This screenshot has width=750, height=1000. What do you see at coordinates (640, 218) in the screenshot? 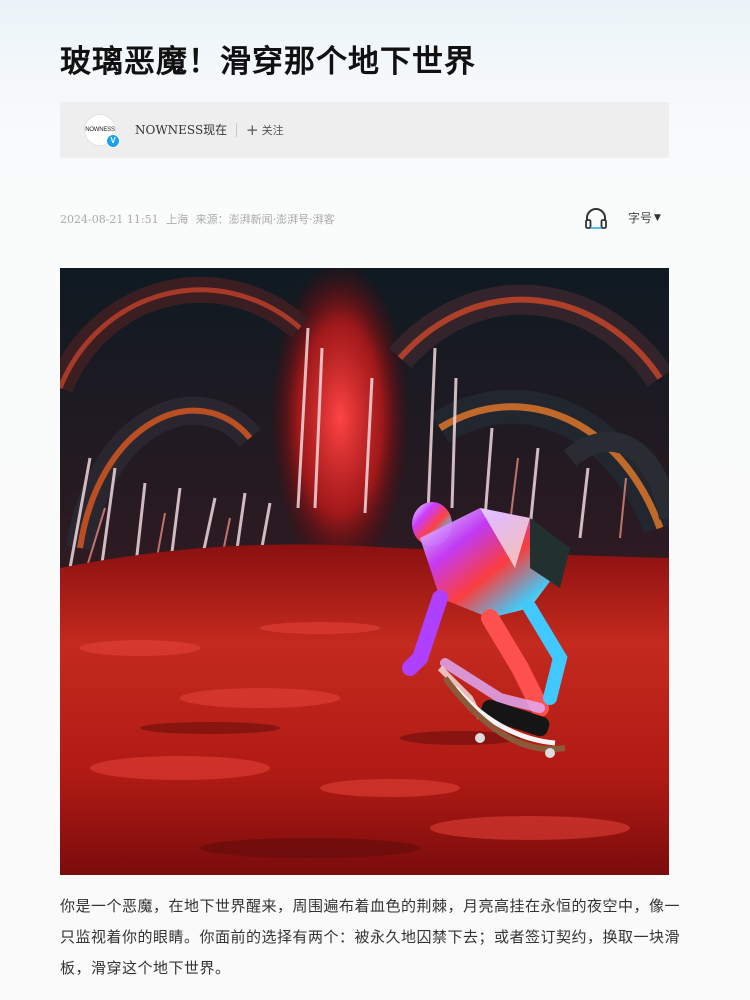
I see `font-size-label: 字号` at bounding box center [640, 218].